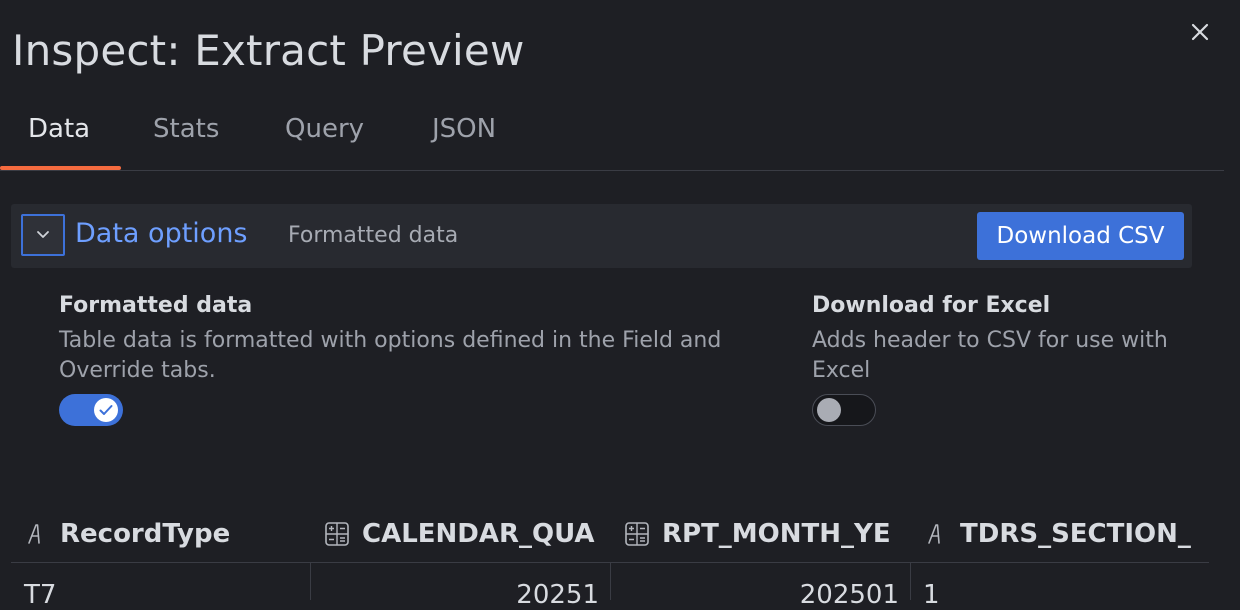  Describe the element at coordinates (91, 410) in the screenshot. I see `formatted-data-switch` at that location.